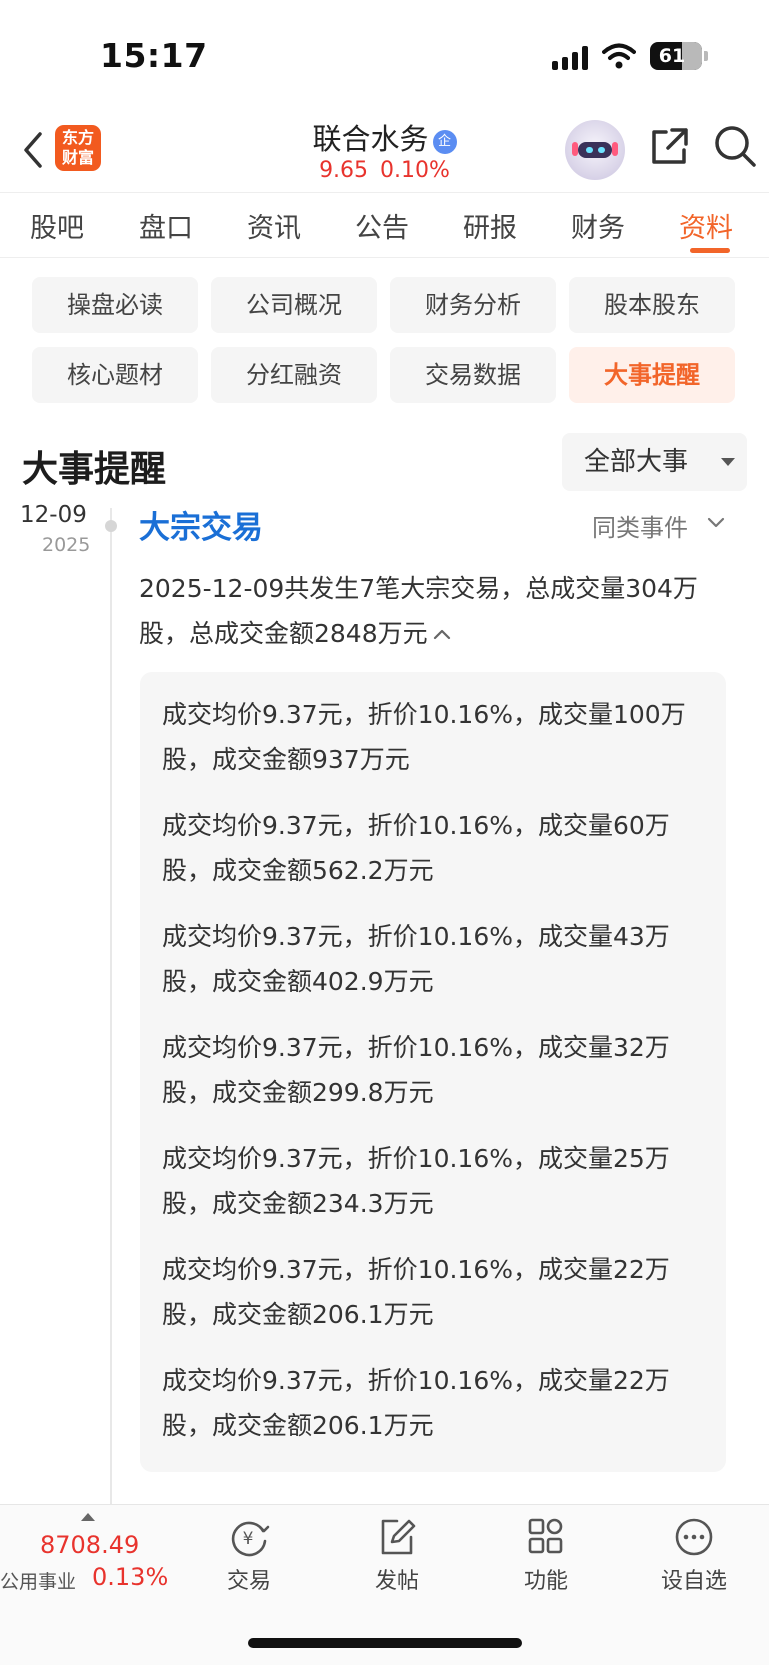 The height and width of the screenshot is (1665, 769). Describe the element at coordinates (57, 225) in the screenshot. I see `tab-guba: 股吧` at that location.